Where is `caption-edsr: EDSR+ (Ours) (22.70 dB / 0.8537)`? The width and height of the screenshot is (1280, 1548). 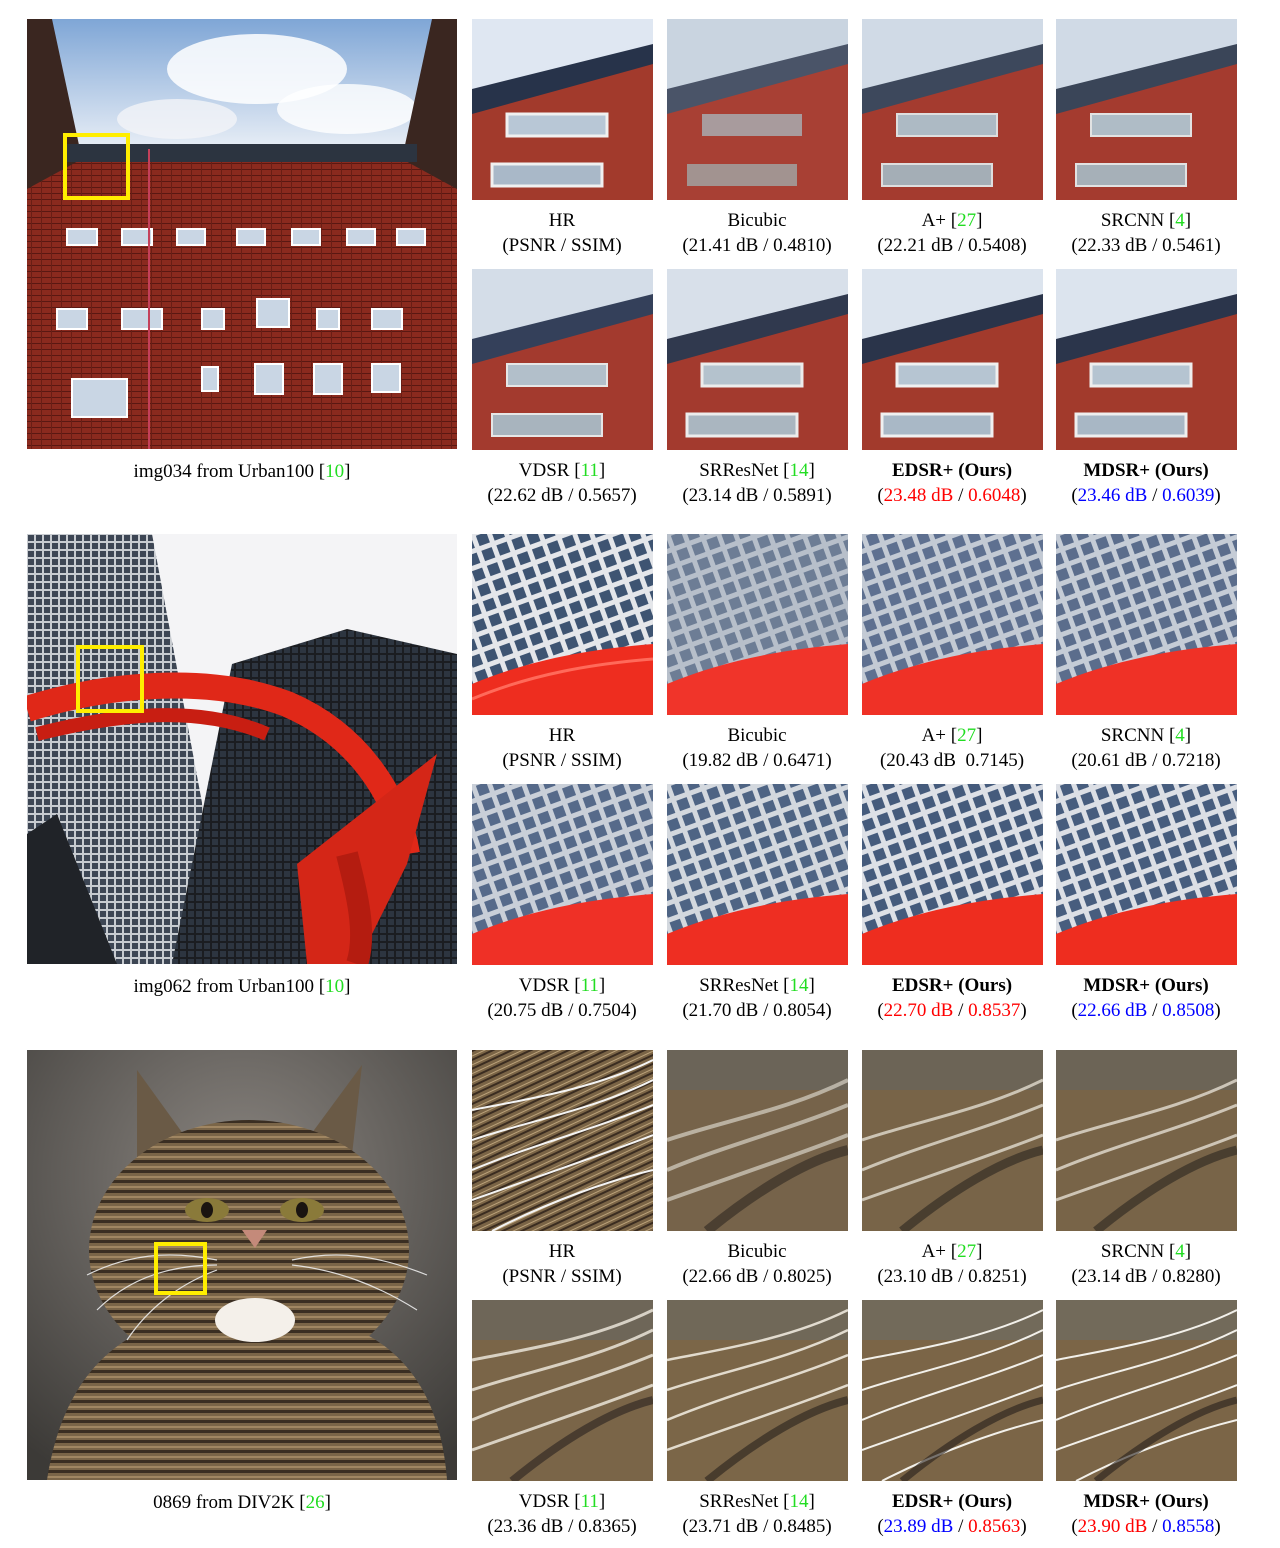
caption-edsr: EDSR+ (Ours) (22.70 dB / 0.8537) is located at coordinates (952, 998).